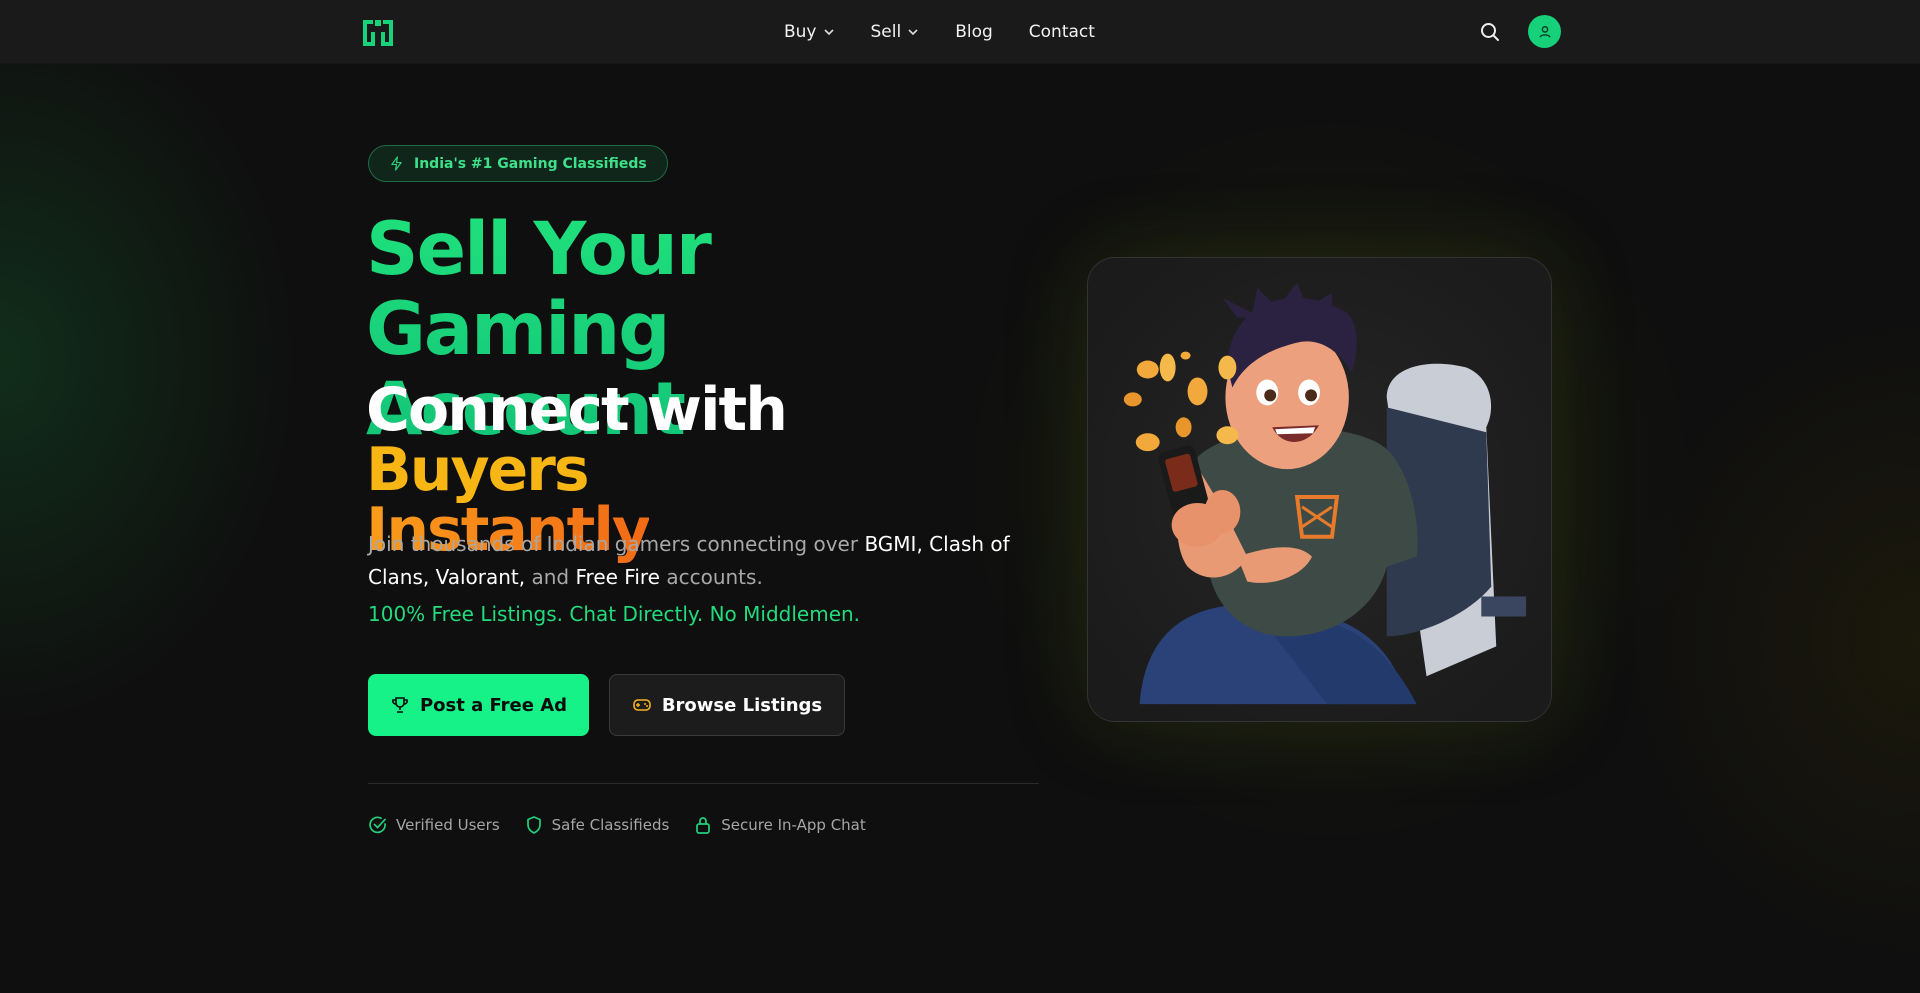 The image size is (1920, 993). I want to click on hero-badge: India's #1 Gaming Classifieds, so click(518, 163).